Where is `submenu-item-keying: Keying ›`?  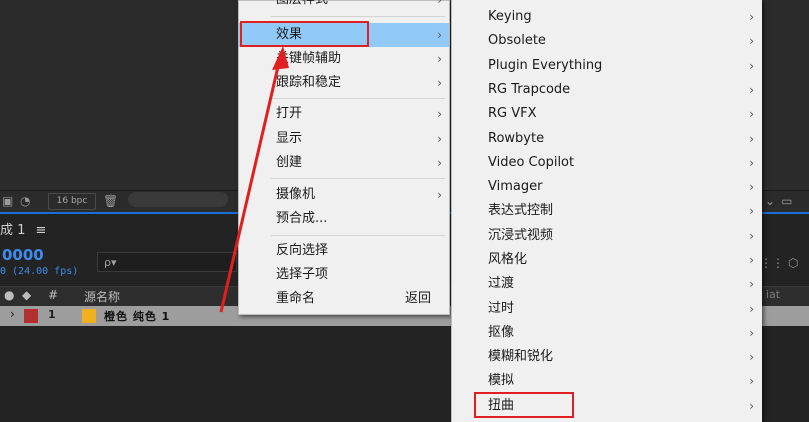
submenu-item-keying: Keying › is located at coordinates (607, 17).